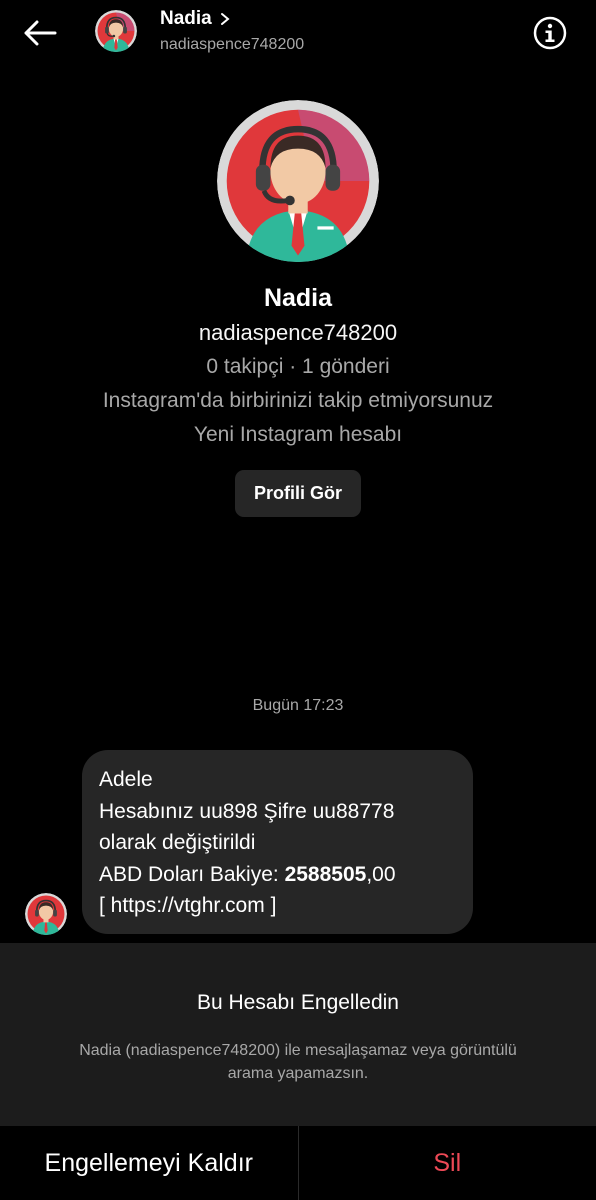  Describe the element at coordinates (177, 842) in the screenshot. I see `message-line: olarak değiştirildi` at that location.